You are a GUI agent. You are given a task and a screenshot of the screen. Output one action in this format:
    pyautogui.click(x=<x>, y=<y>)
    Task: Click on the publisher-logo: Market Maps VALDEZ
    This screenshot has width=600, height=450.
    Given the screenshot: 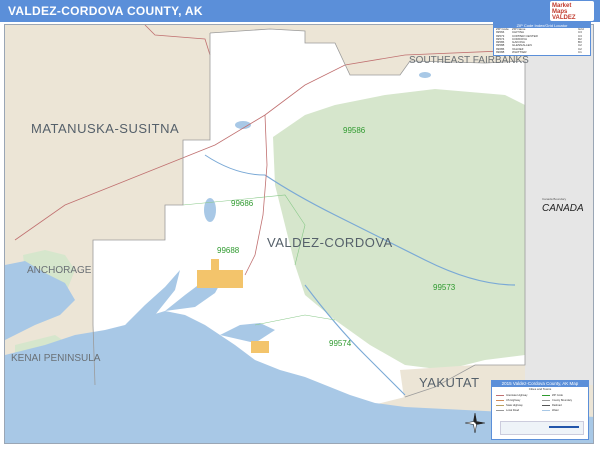 What is the action you would take?
    pyautogui.click(x=572, y=11)
    